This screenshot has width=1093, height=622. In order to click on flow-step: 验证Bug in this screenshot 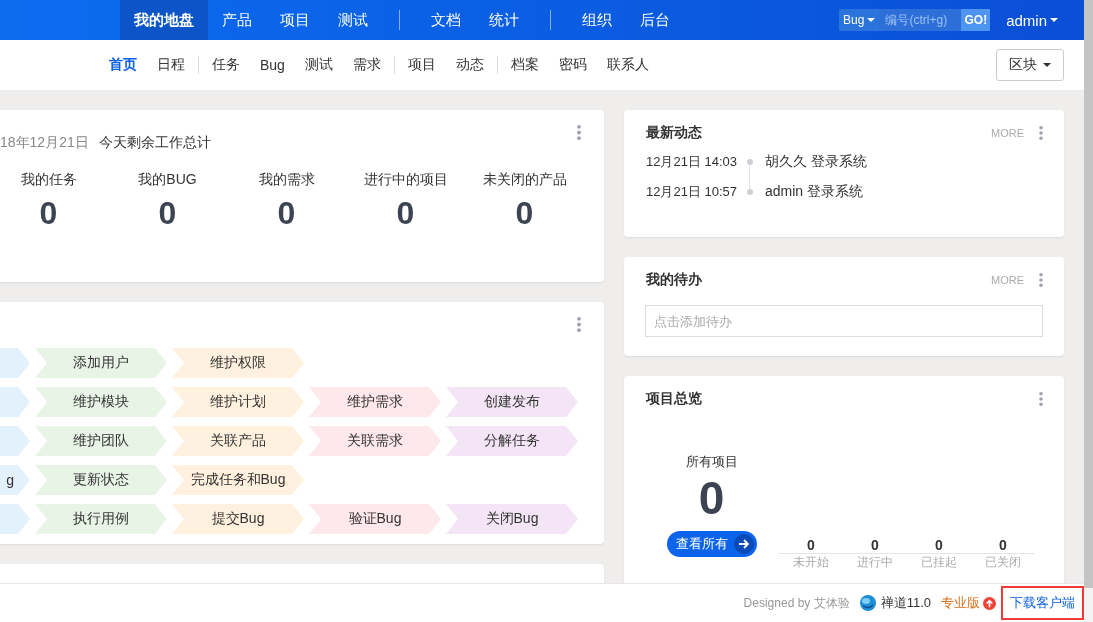, I will do `click(375, 519)`.